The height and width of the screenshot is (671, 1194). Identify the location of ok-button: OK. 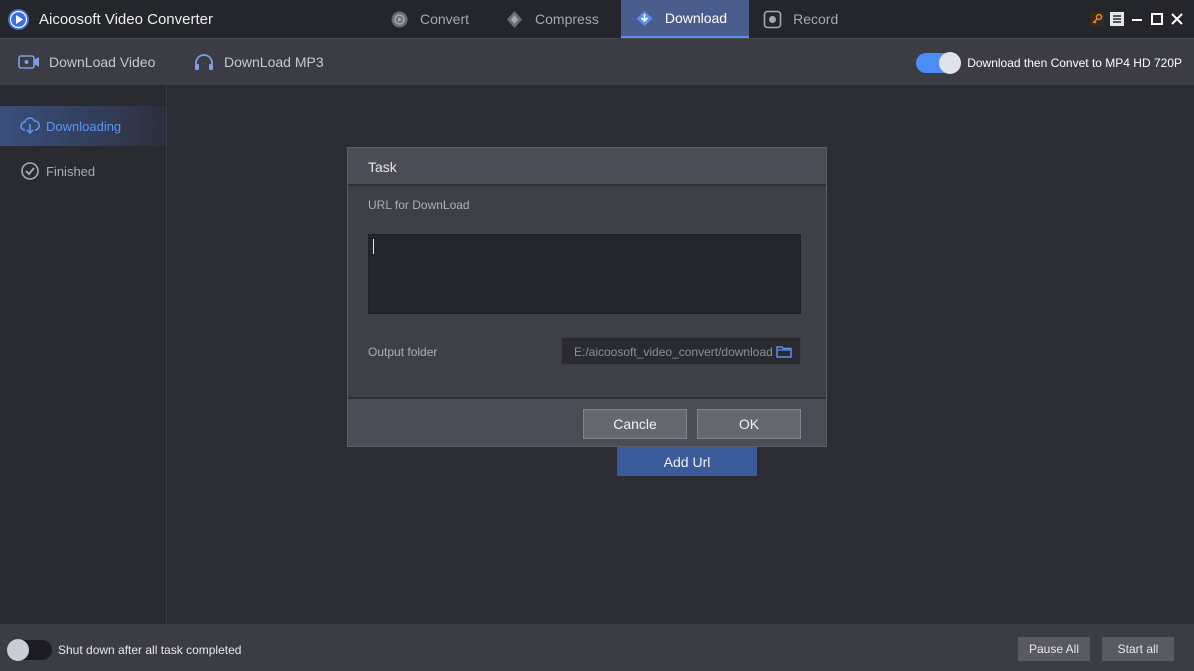
(749, 424).